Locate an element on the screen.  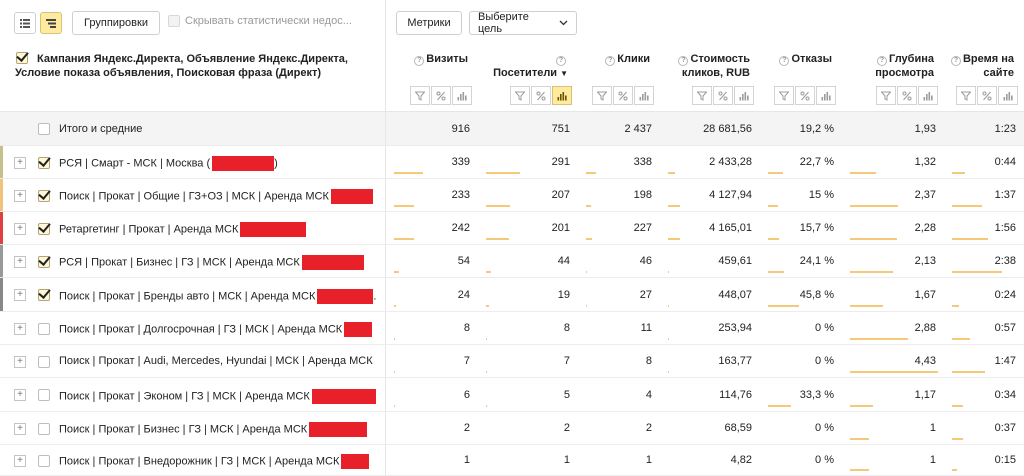
row-label-suffix: ) is located at coordinates (276, 163).